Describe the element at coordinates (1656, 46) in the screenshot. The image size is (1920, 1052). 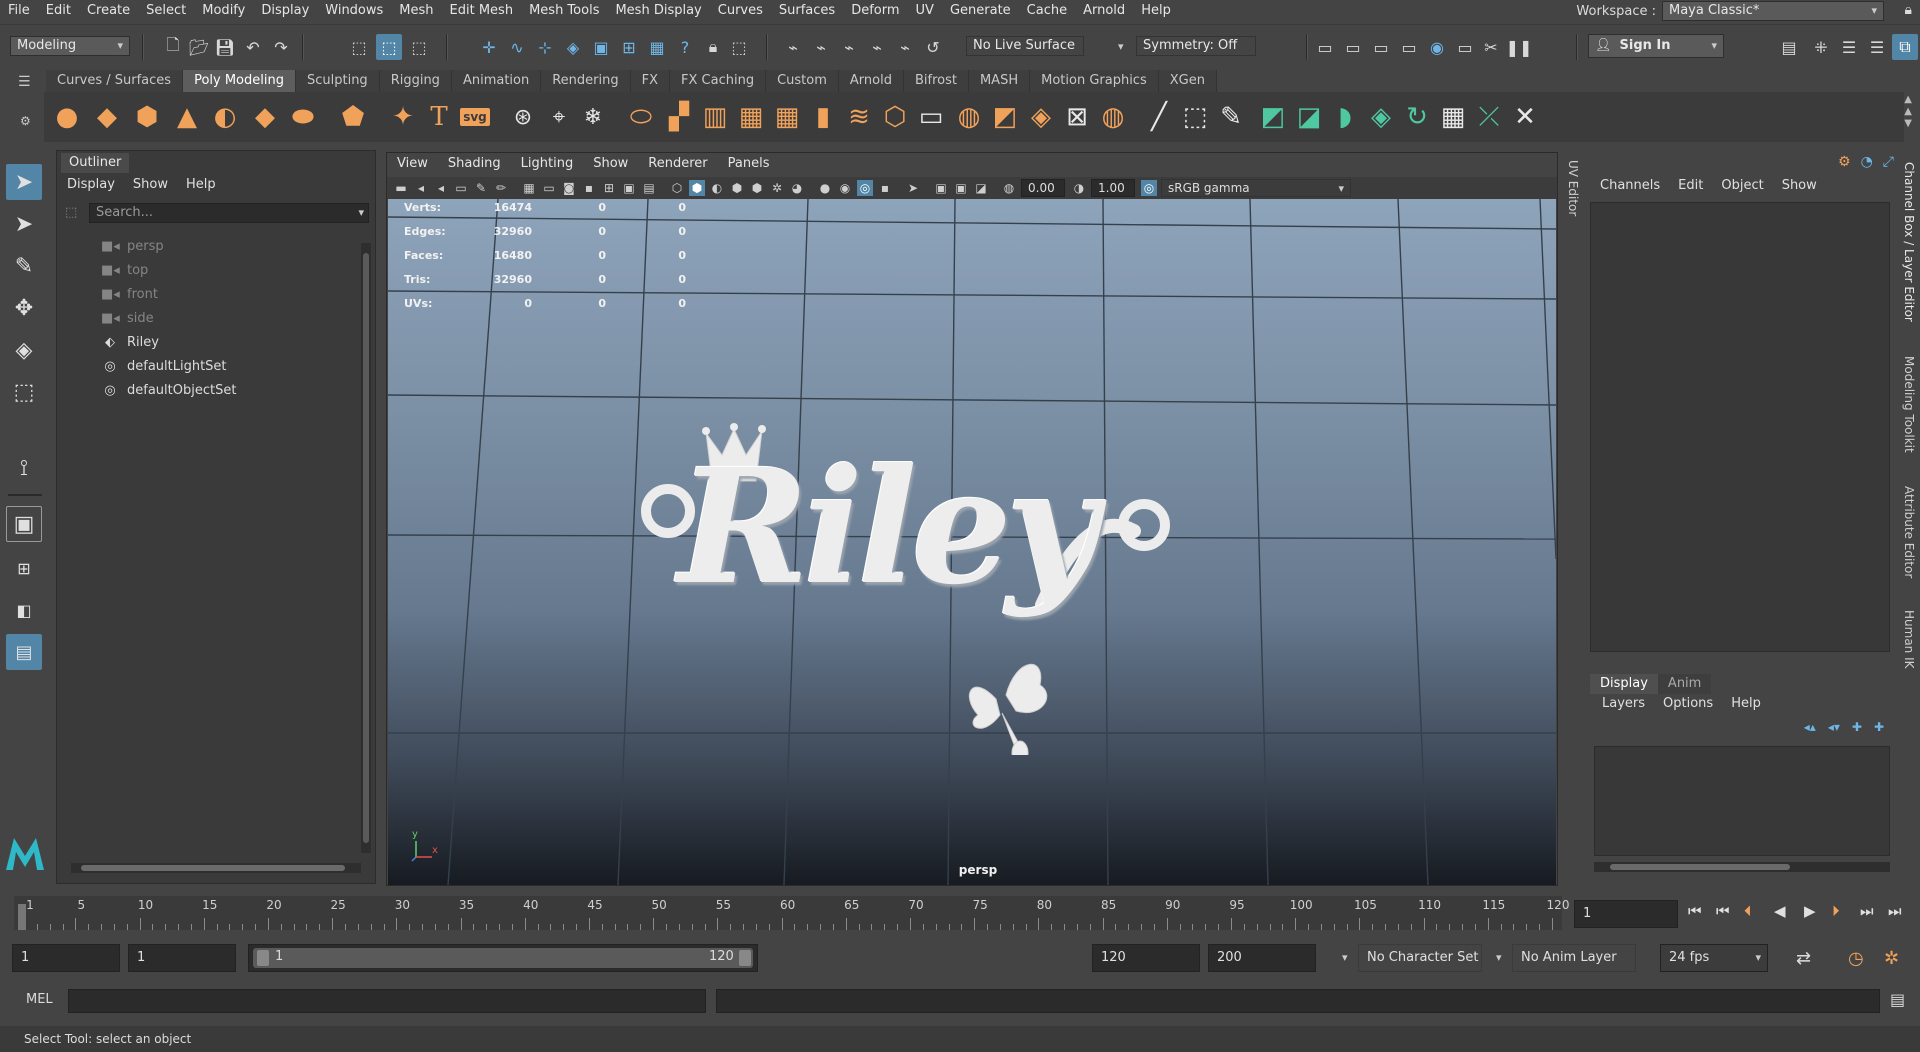
I see `sign-in-button: 👤︎ Sign In` at that location.